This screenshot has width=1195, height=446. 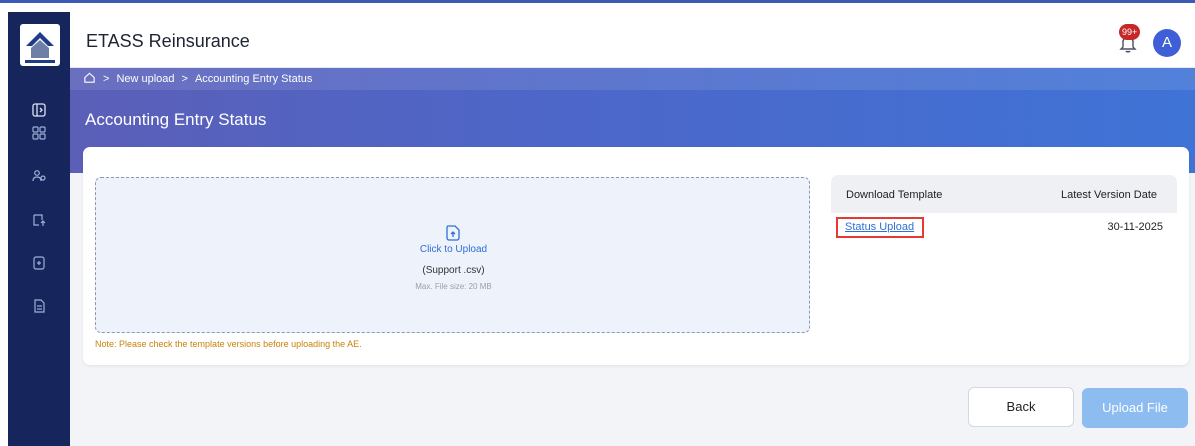 What do you see at coordinates (1021, 407) in the screenshot?
I see `back-button: Back` at bounding box center [1021, 407].